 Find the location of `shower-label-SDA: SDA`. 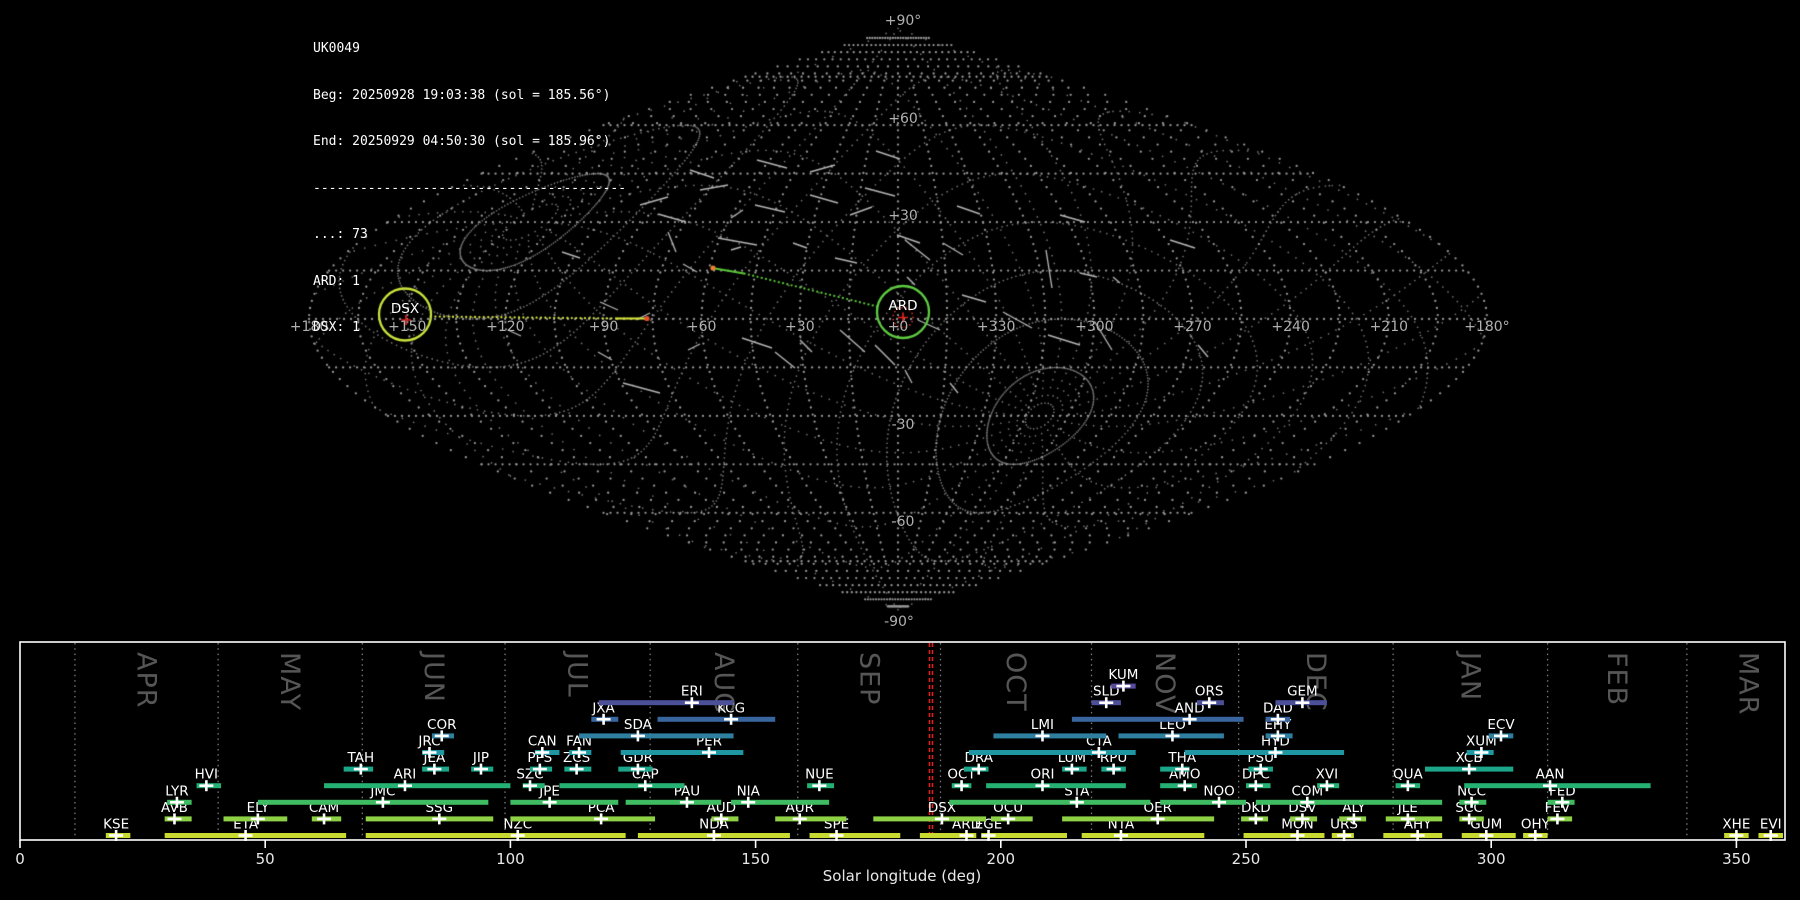

shower-label-SDA: SDA is located at coordinates (638, 725).